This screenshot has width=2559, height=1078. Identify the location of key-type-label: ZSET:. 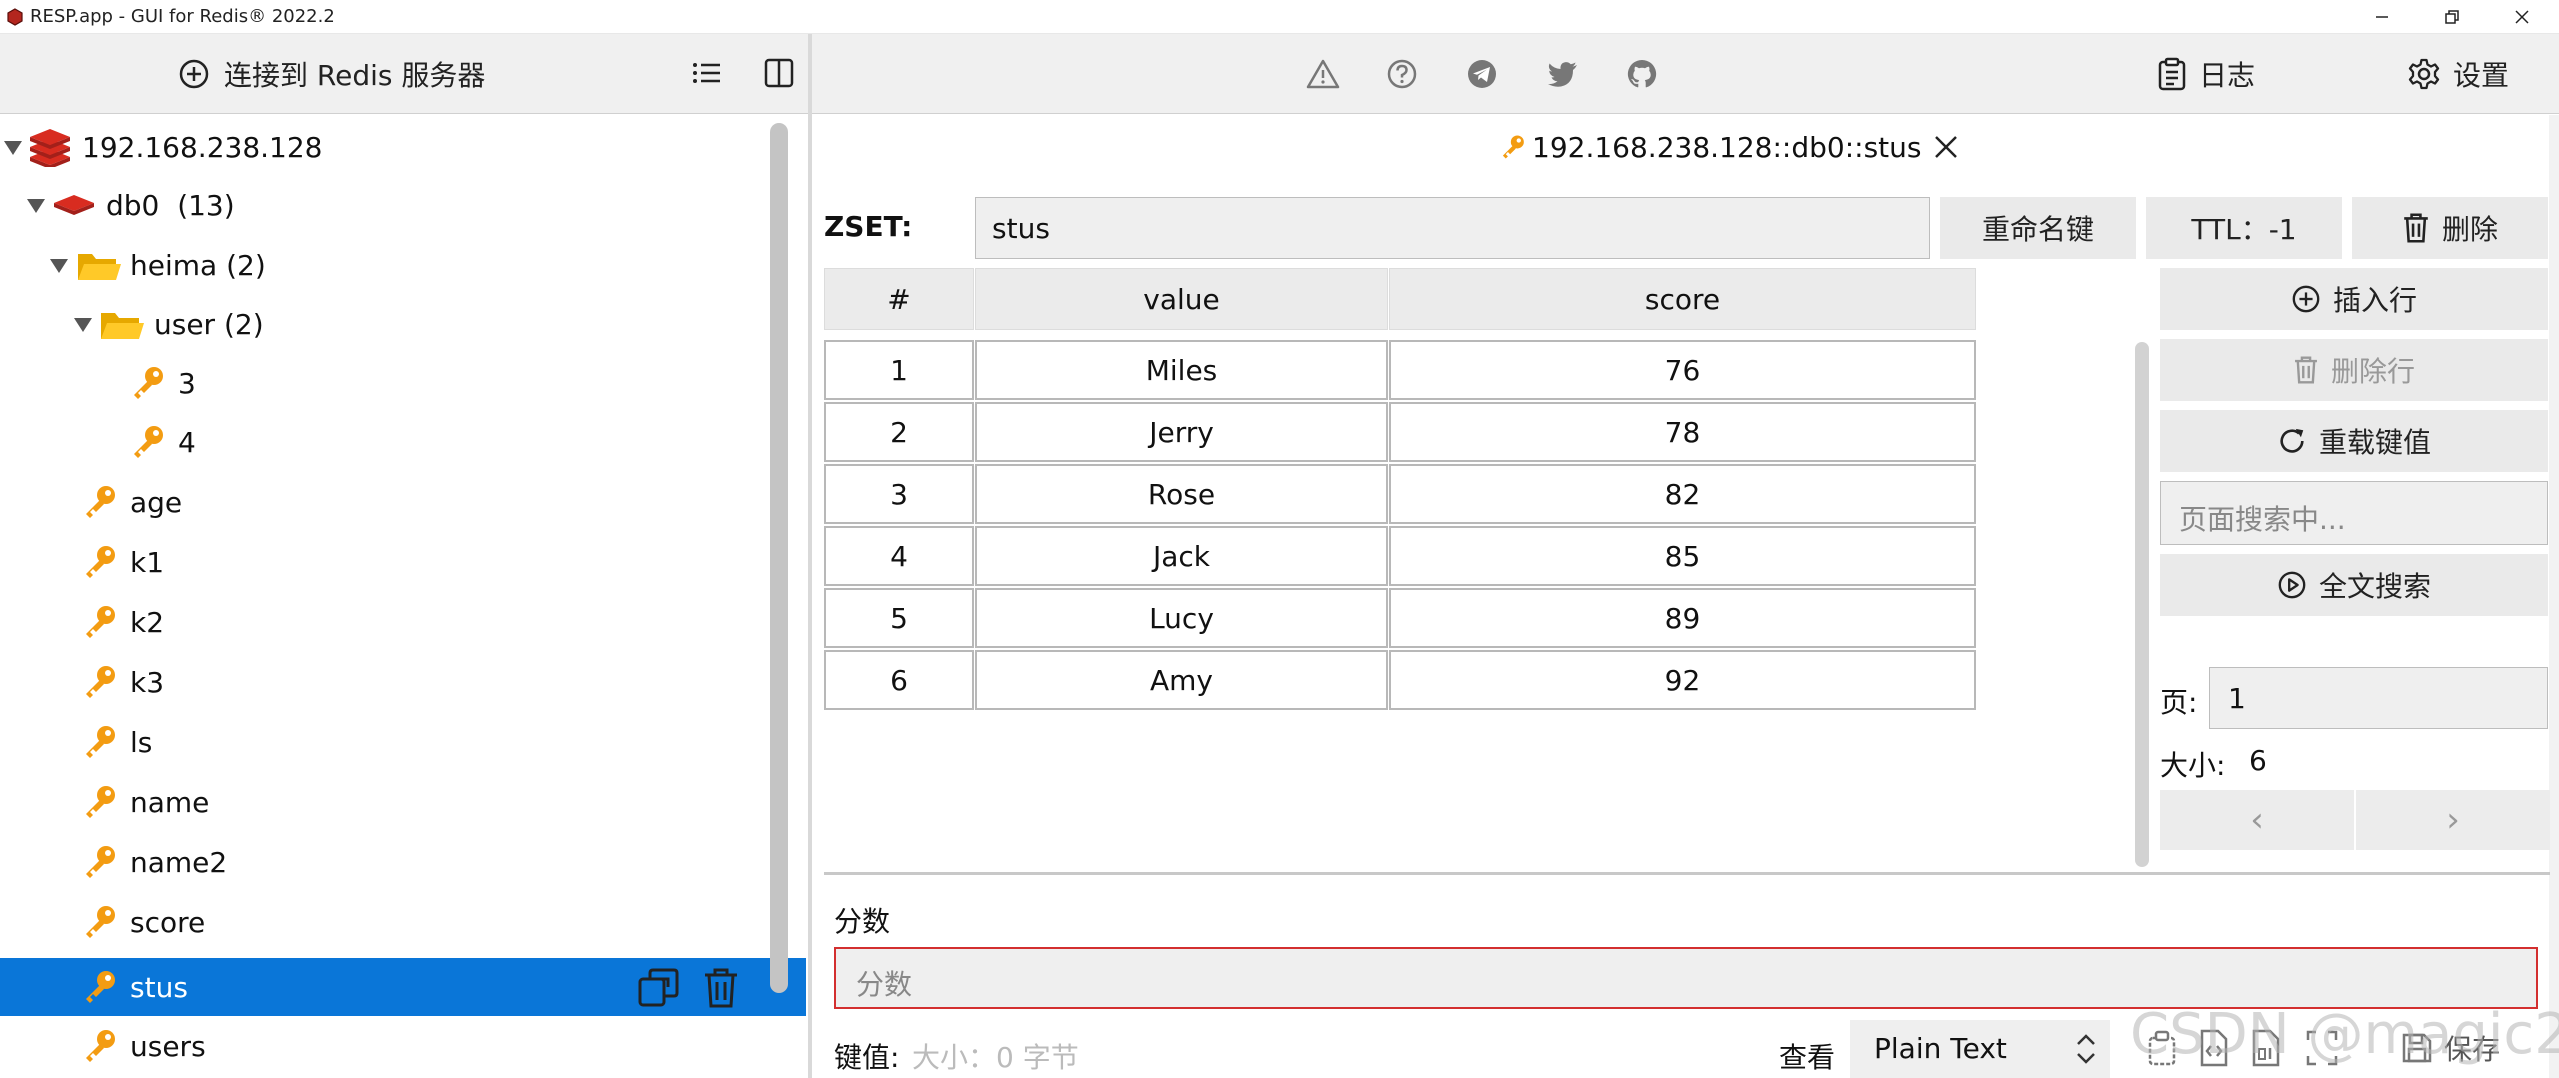
(868, 226).